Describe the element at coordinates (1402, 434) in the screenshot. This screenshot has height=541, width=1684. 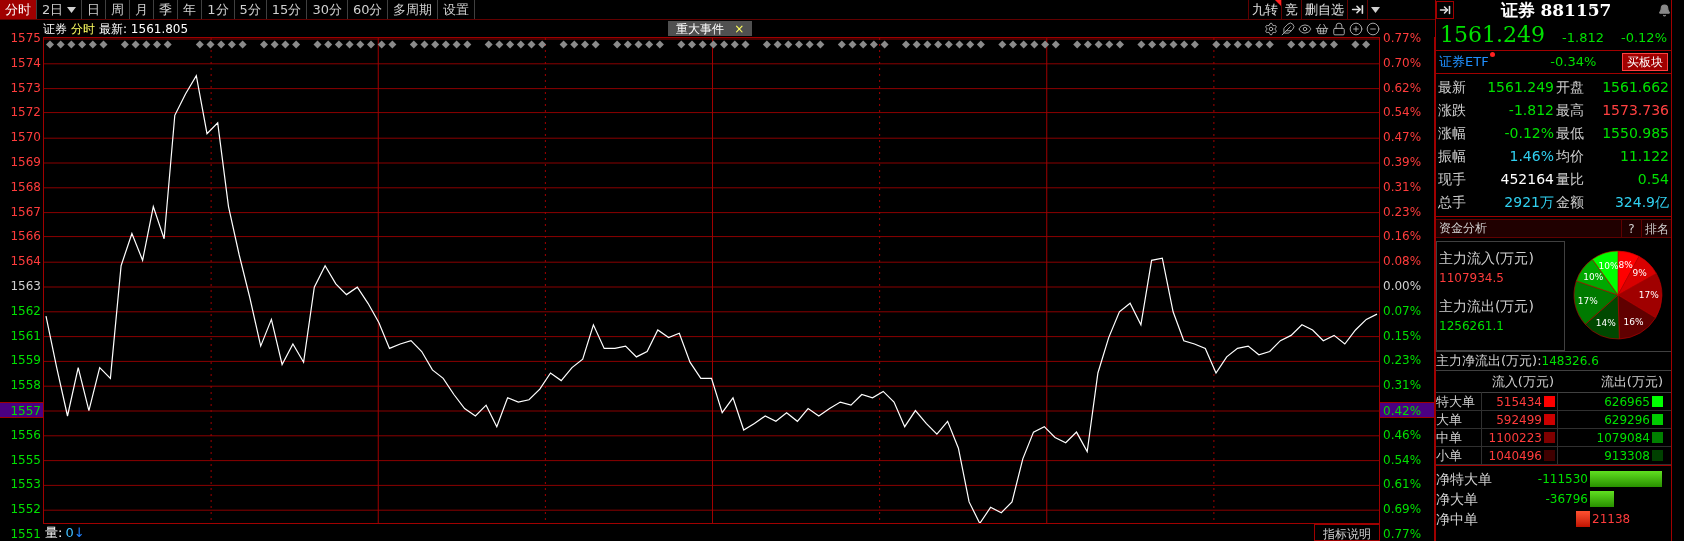
I see `percent-tick: 0.46%` at that location.